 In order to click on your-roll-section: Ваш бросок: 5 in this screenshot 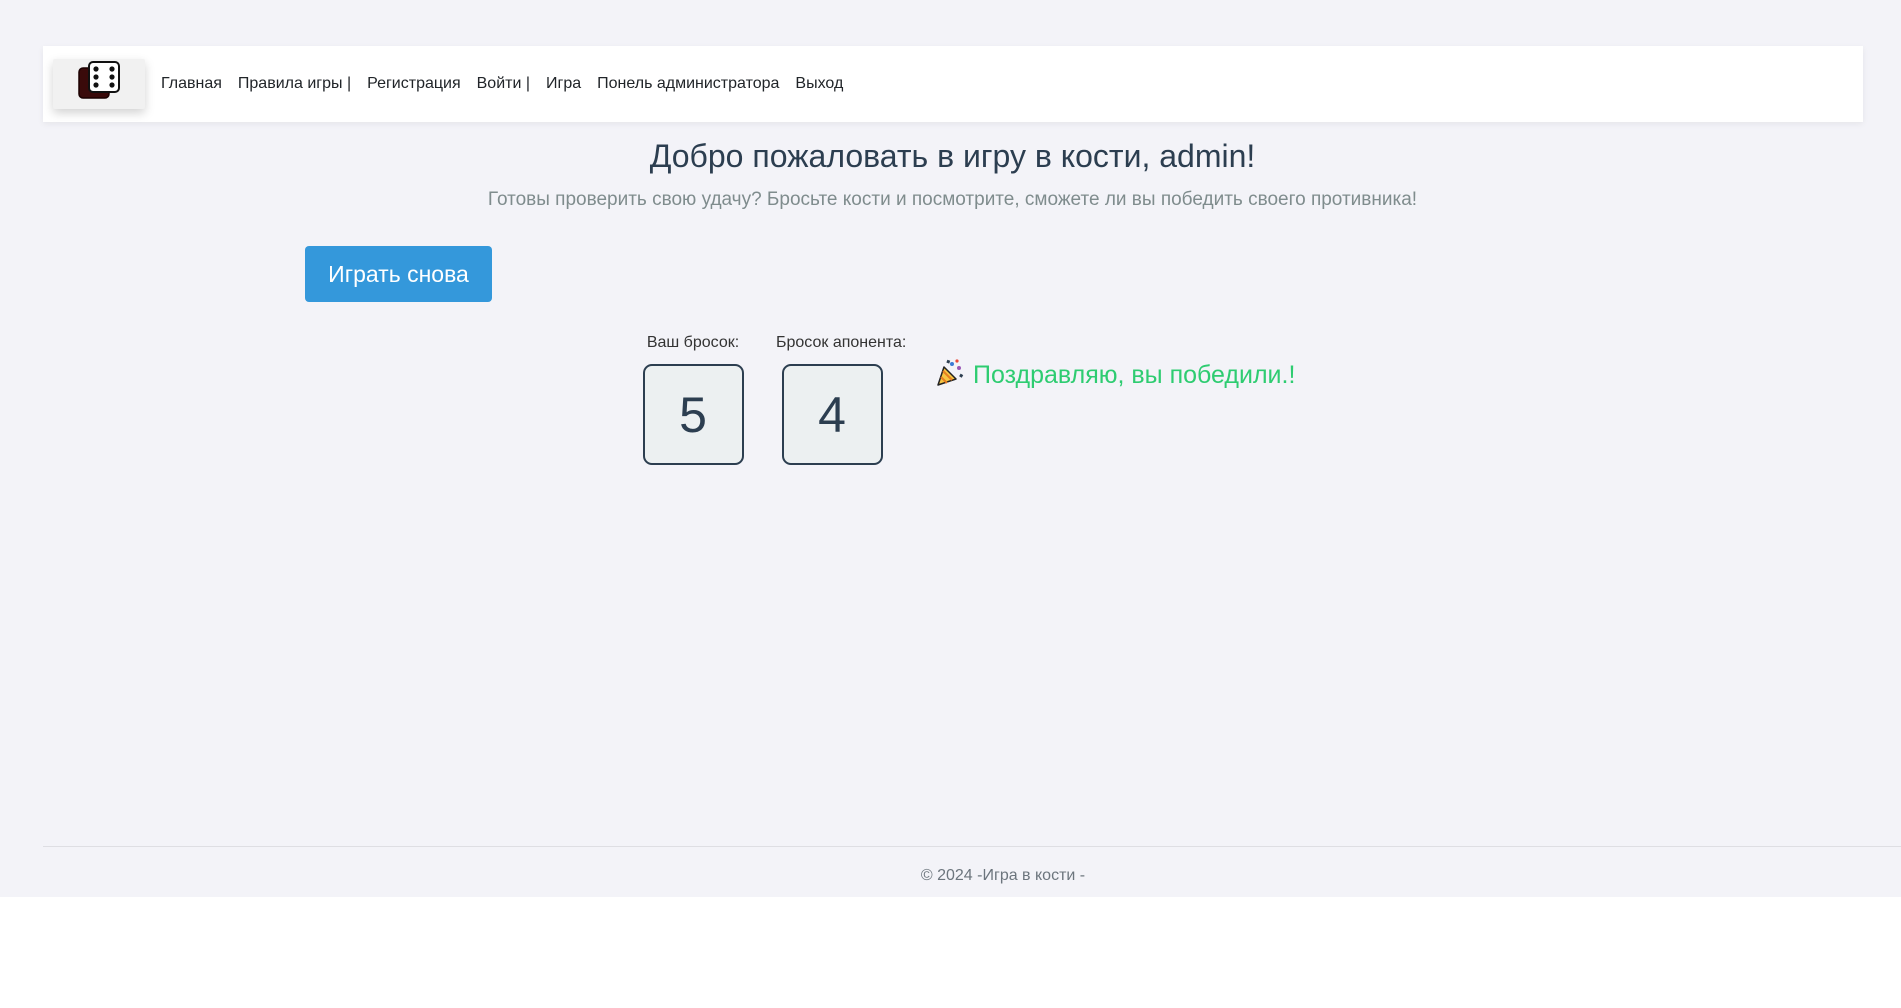, I will do `click(693, 399)`.